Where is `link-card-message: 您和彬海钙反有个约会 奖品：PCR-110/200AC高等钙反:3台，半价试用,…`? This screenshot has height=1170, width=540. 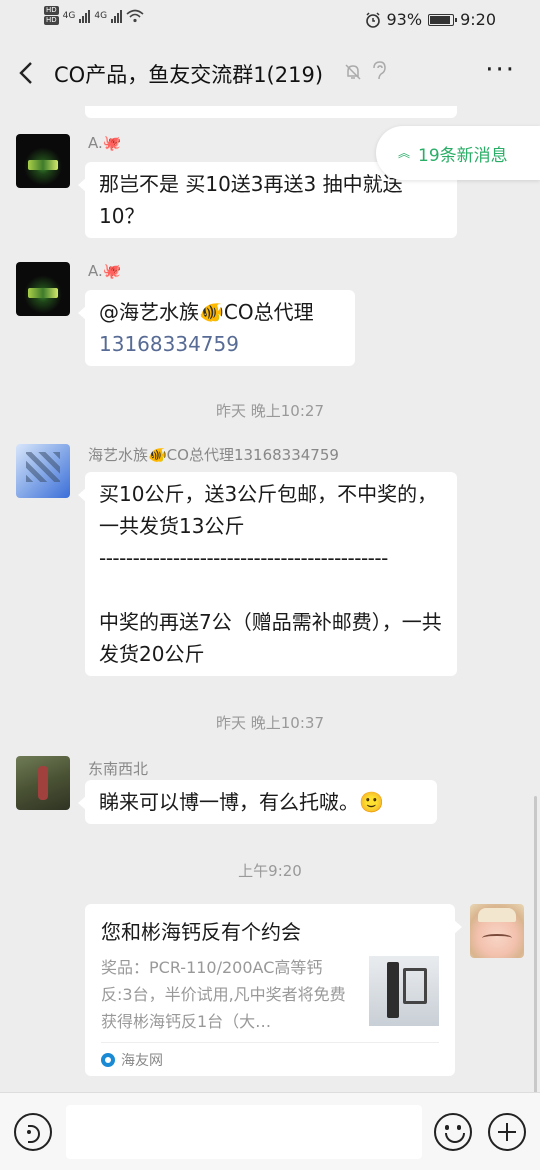 link-card-message: 您和彬海钙反有个约会 奖品：PCR-110/200AC高等钙反:3台，半价试用,… is located at coordinates (273, 990).